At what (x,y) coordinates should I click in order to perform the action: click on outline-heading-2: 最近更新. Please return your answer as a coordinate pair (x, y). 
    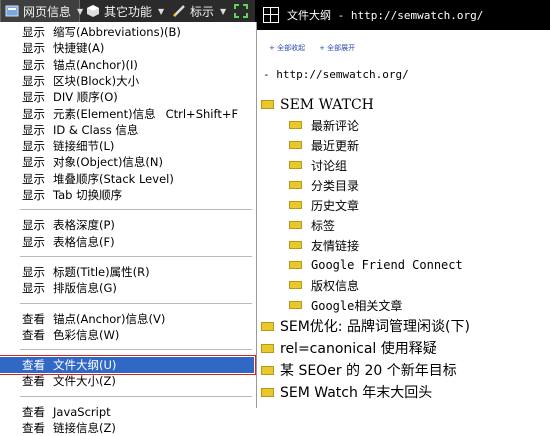
    Looking at the image, I should click on (365, 145).